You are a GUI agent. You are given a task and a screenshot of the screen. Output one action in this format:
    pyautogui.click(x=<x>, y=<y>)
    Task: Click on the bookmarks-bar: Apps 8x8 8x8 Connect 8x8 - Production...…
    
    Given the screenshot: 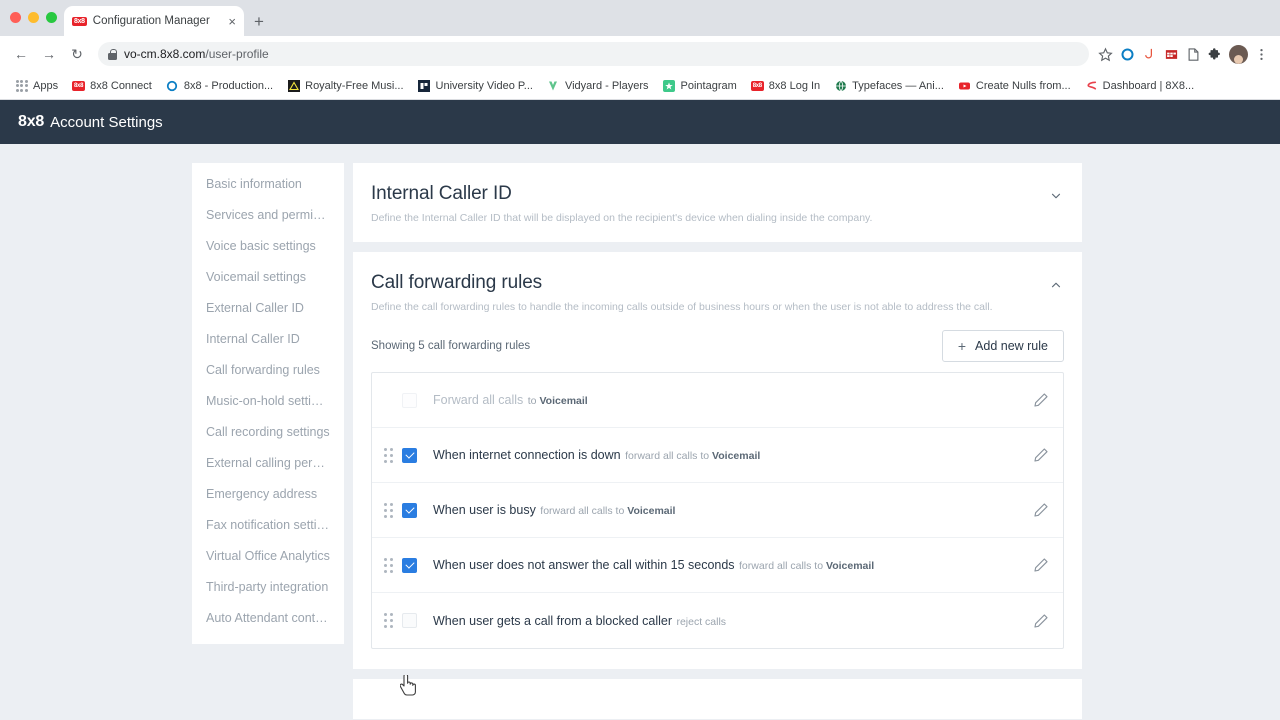 What is the action you would take?
    pyautogui.click(x=640, y=86)
    